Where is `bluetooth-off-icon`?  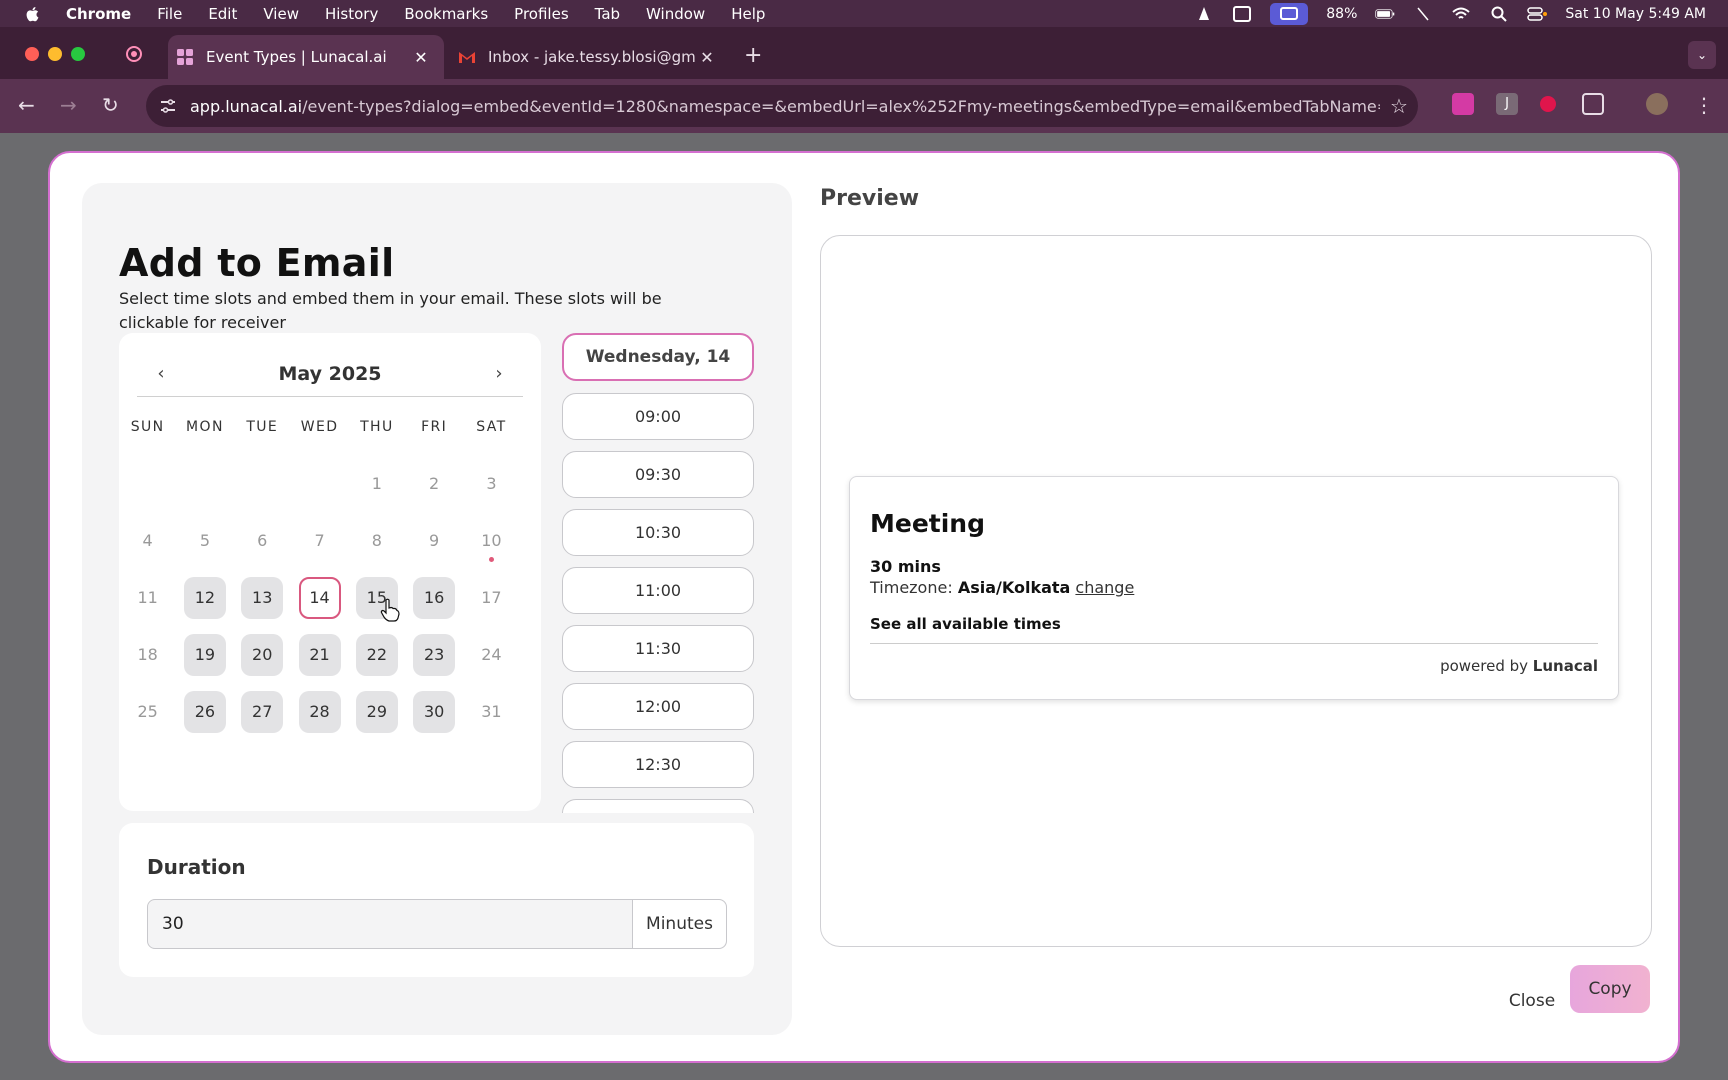 bluetooth-off-icon is located at coordinates (1423, 14).